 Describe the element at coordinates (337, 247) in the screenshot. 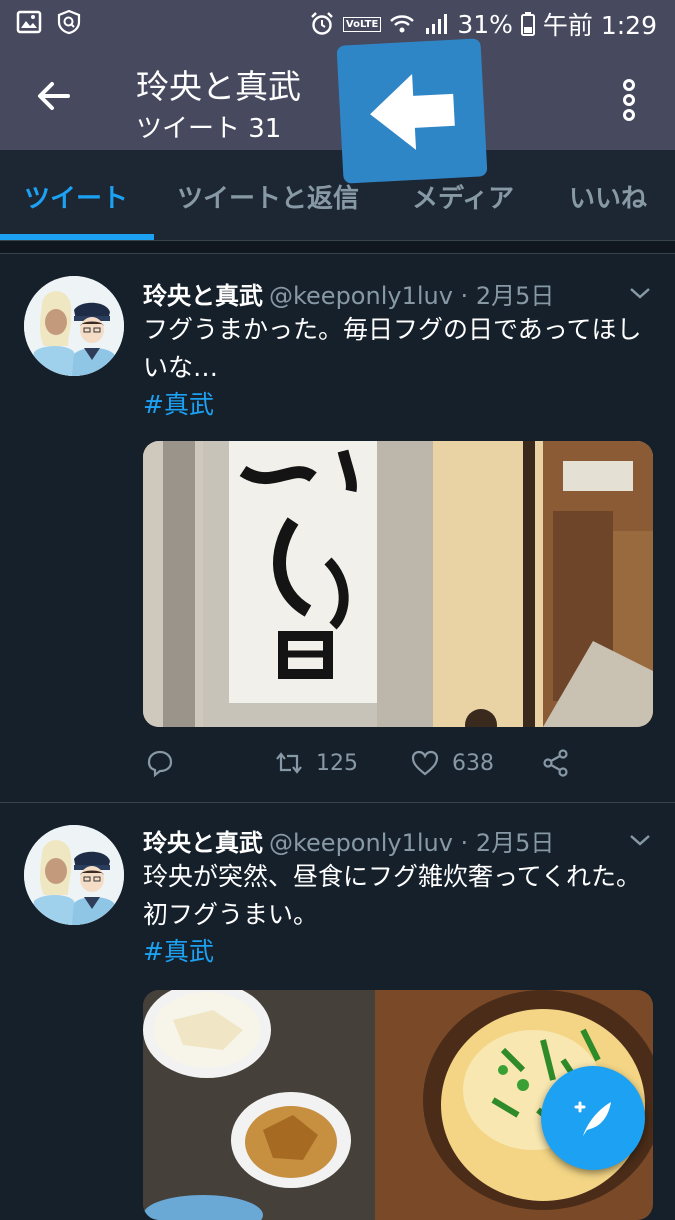

I see `section-divider` at that location.